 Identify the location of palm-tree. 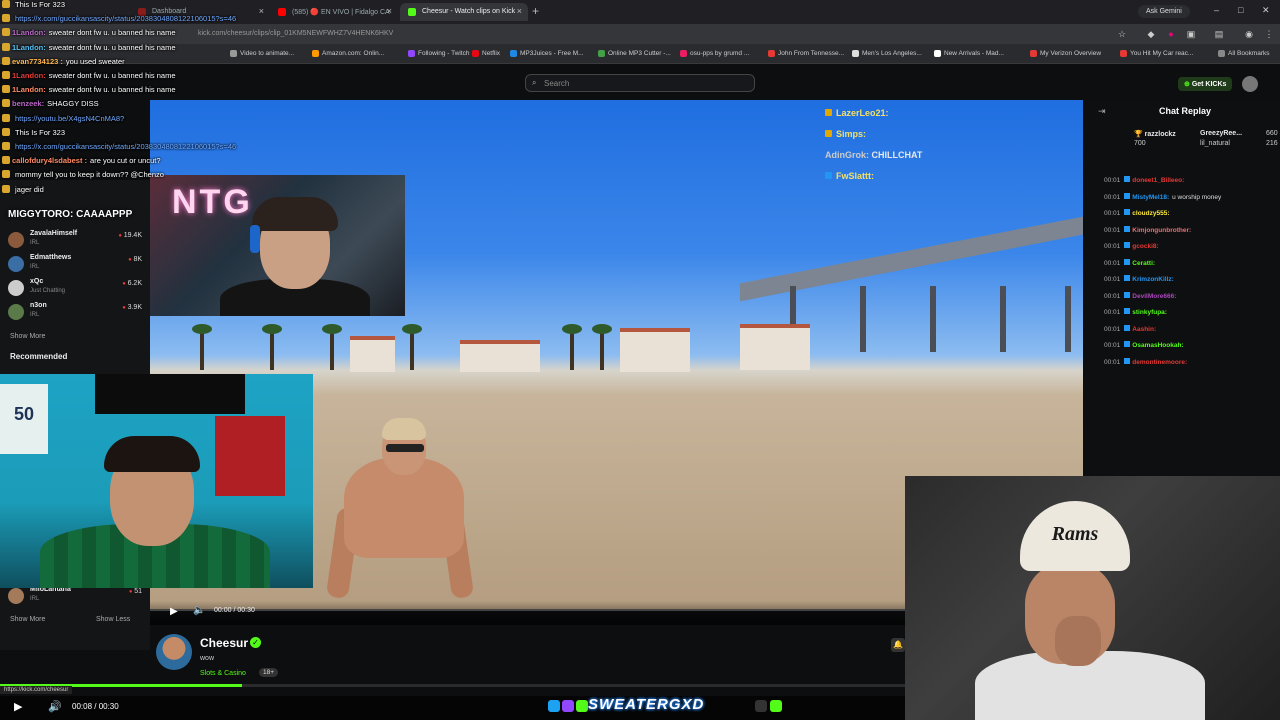
(572, 347).